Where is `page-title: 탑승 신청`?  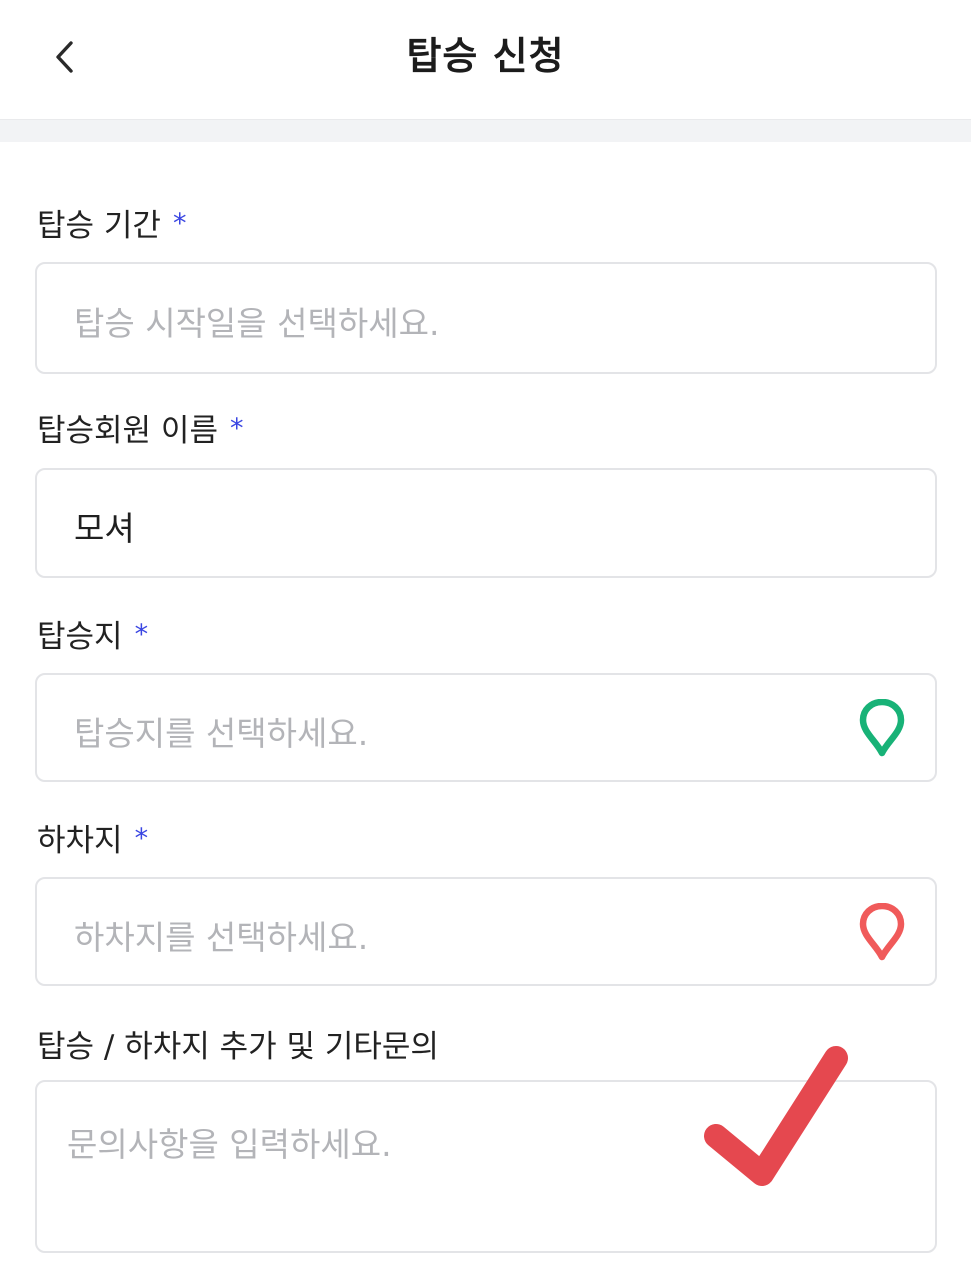
page-title: 탑승 신청 is located at coordinates (485, 56).